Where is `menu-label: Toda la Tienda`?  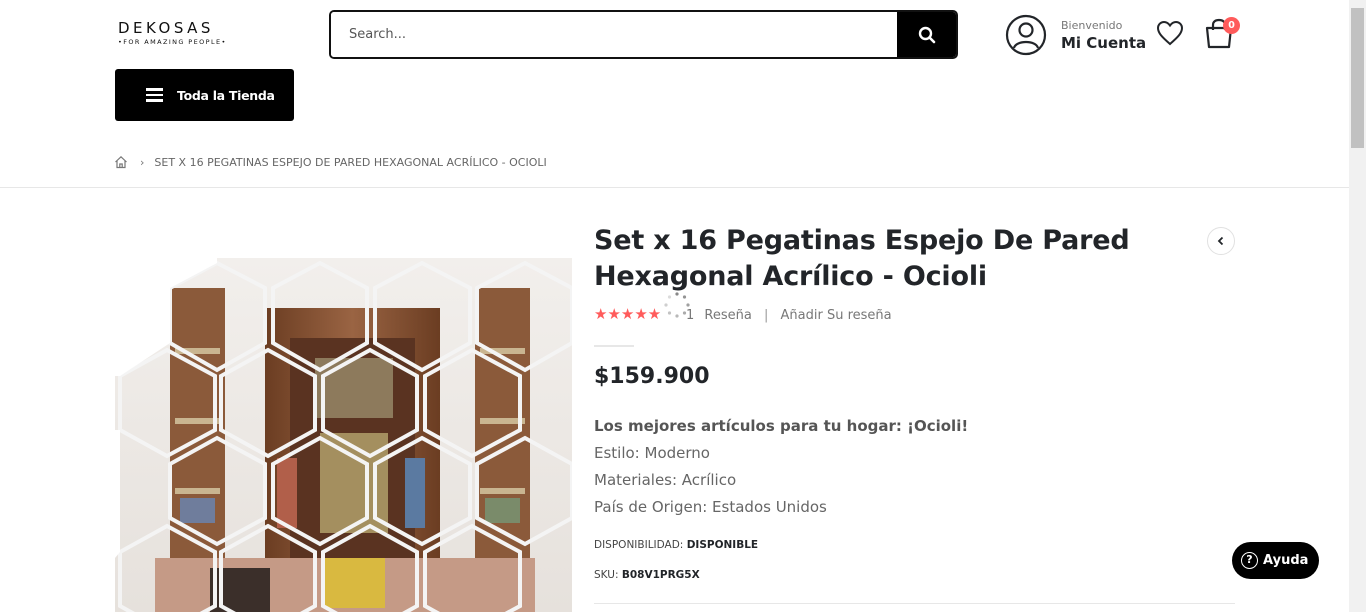
menu-label: Toda la Tienda is located at coordinates (226, 95).